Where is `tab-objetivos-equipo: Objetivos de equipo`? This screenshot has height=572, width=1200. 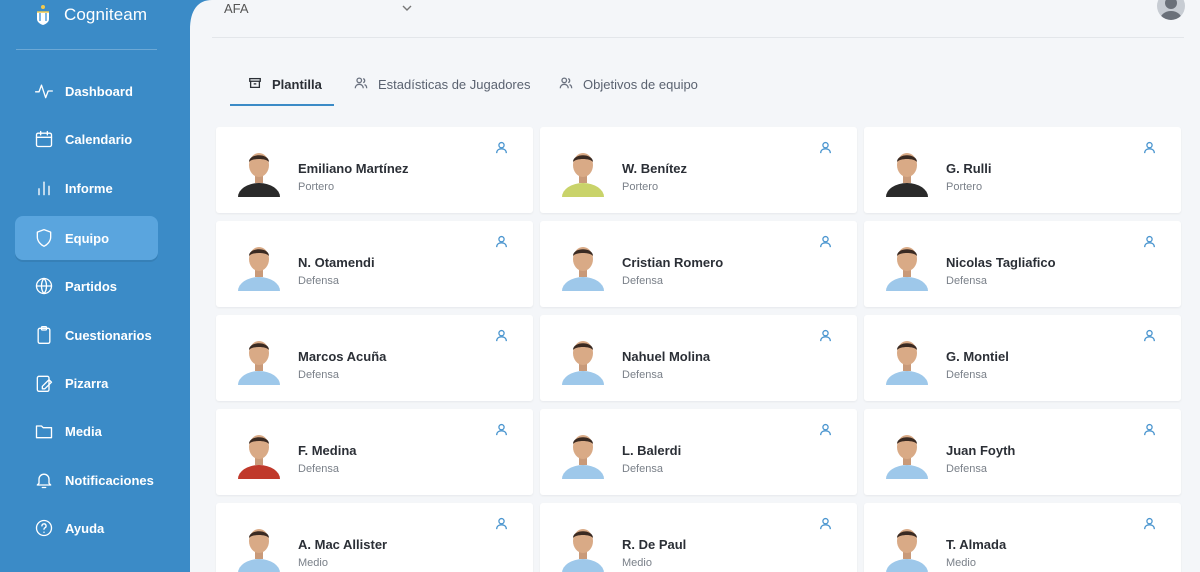
tab-objetivos-equipo: Objetivos de equipo is located at coordinates (628, 84).